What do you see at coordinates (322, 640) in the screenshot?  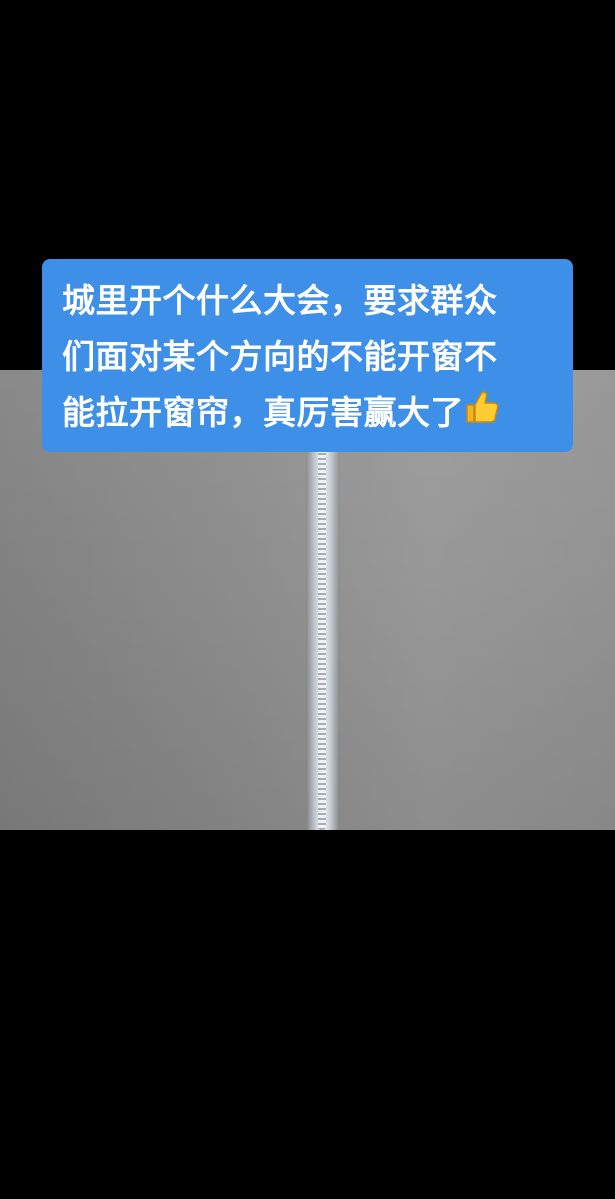 I see `curtain-bead-chain` at bounding box center [322, 640].